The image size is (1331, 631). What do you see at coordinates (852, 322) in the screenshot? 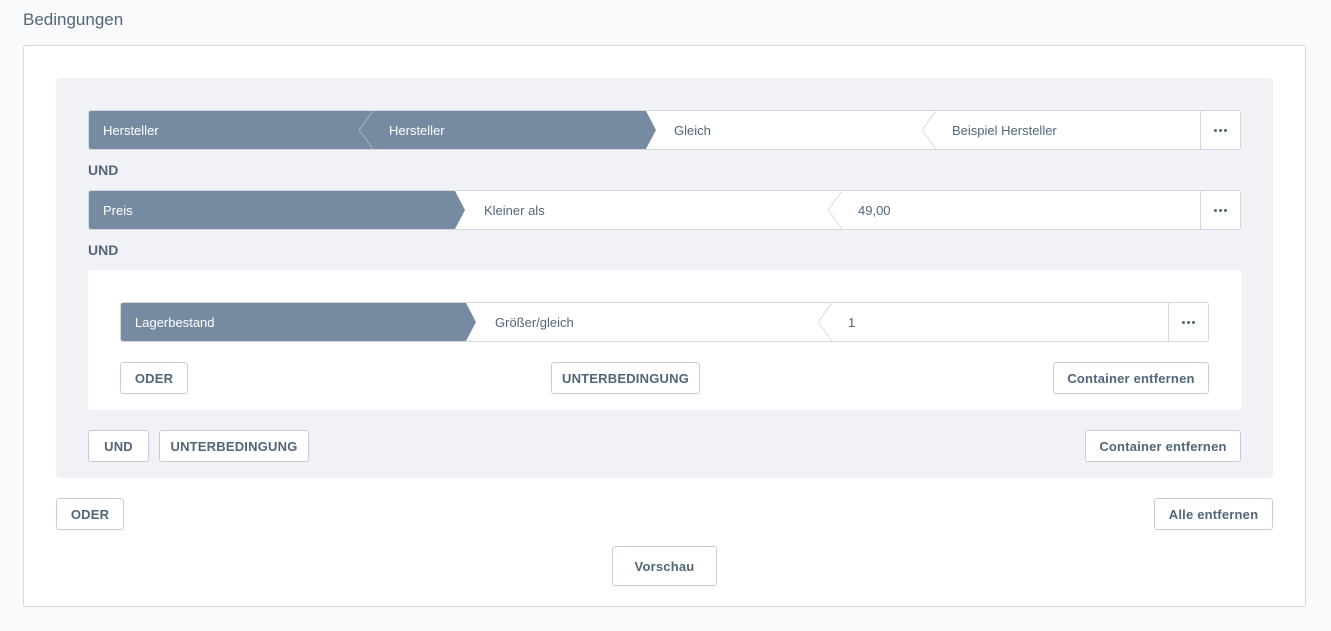
I see `condition-value-label: 1` at bounding box center [852, 322].